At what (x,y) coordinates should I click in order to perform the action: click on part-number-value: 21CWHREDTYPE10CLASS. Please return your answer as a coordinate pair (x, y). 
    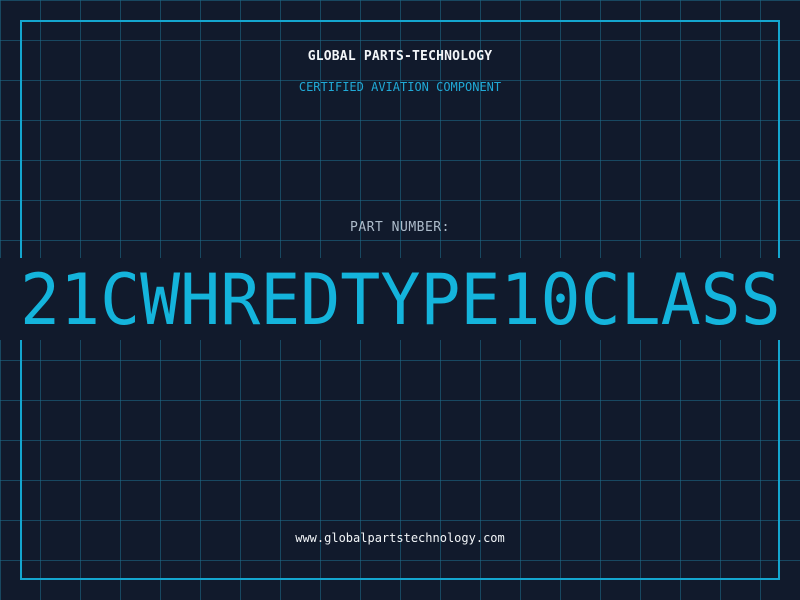
    Looking at the image, I should click on (400, 300).